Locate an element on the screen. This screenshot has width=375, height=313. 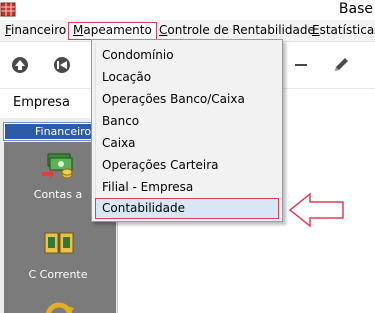
menu-item-banco: Banco is located at coordinates (187, 121).